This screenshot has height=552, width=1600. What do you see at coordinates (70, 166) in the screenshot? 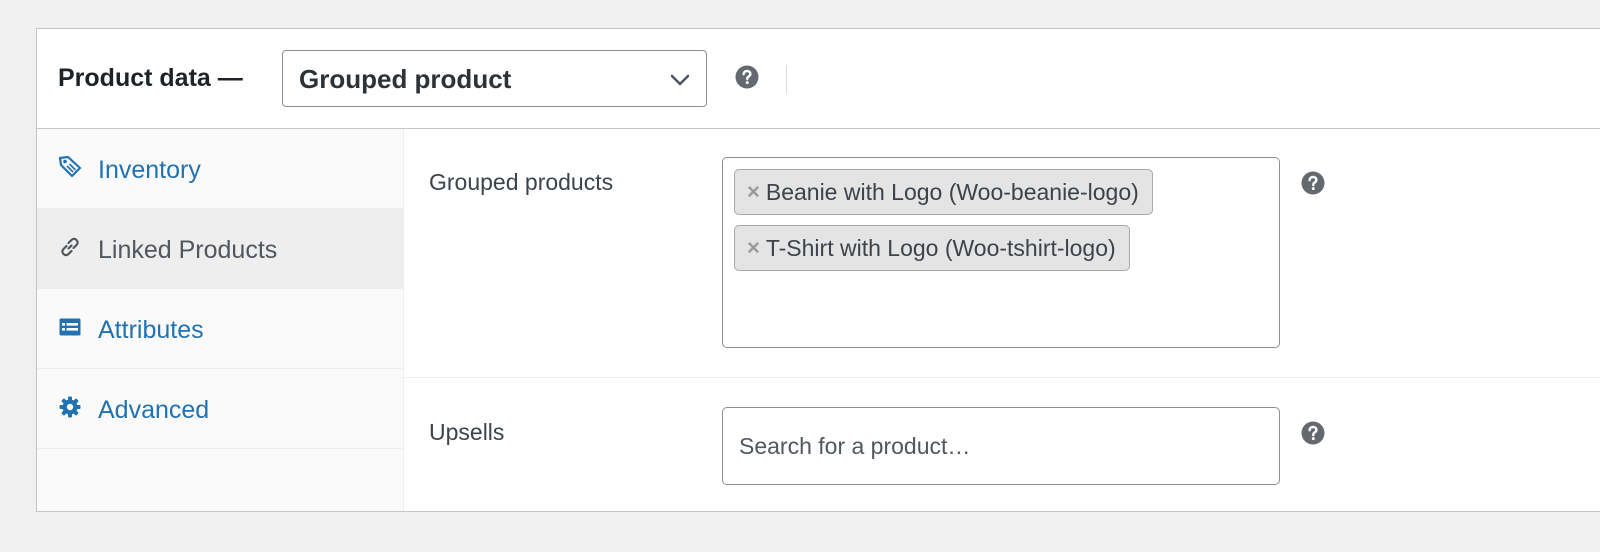
I see `tag-icon` at bounding box center [70, 166].